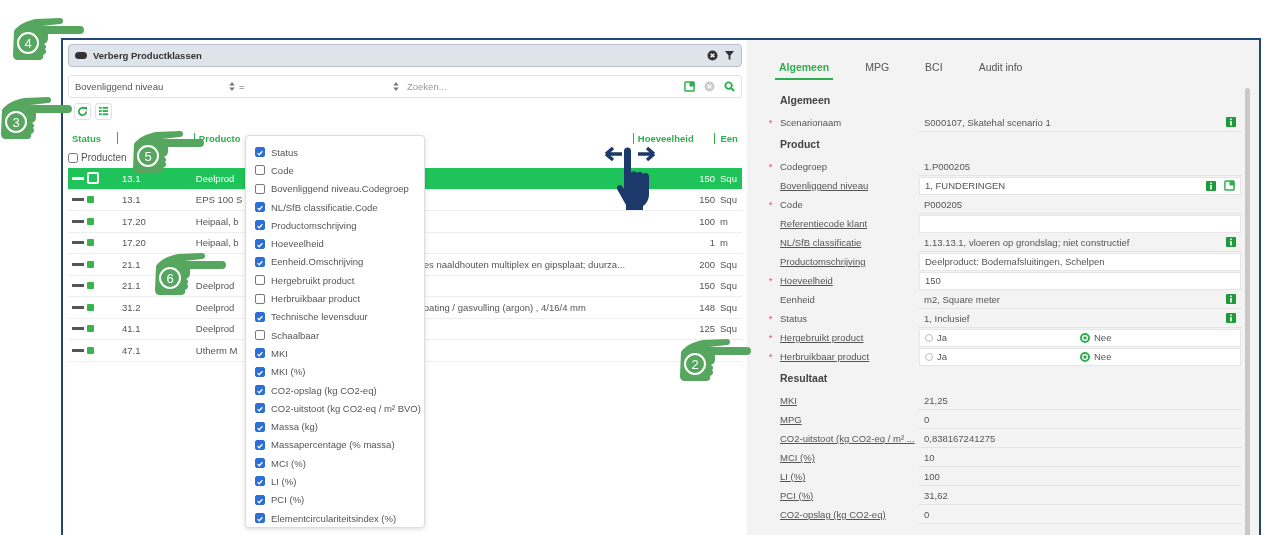  Describe the element at coordinates (297, 244) in the screenshot. I see `option-label: Hoeveelheid` at that location.